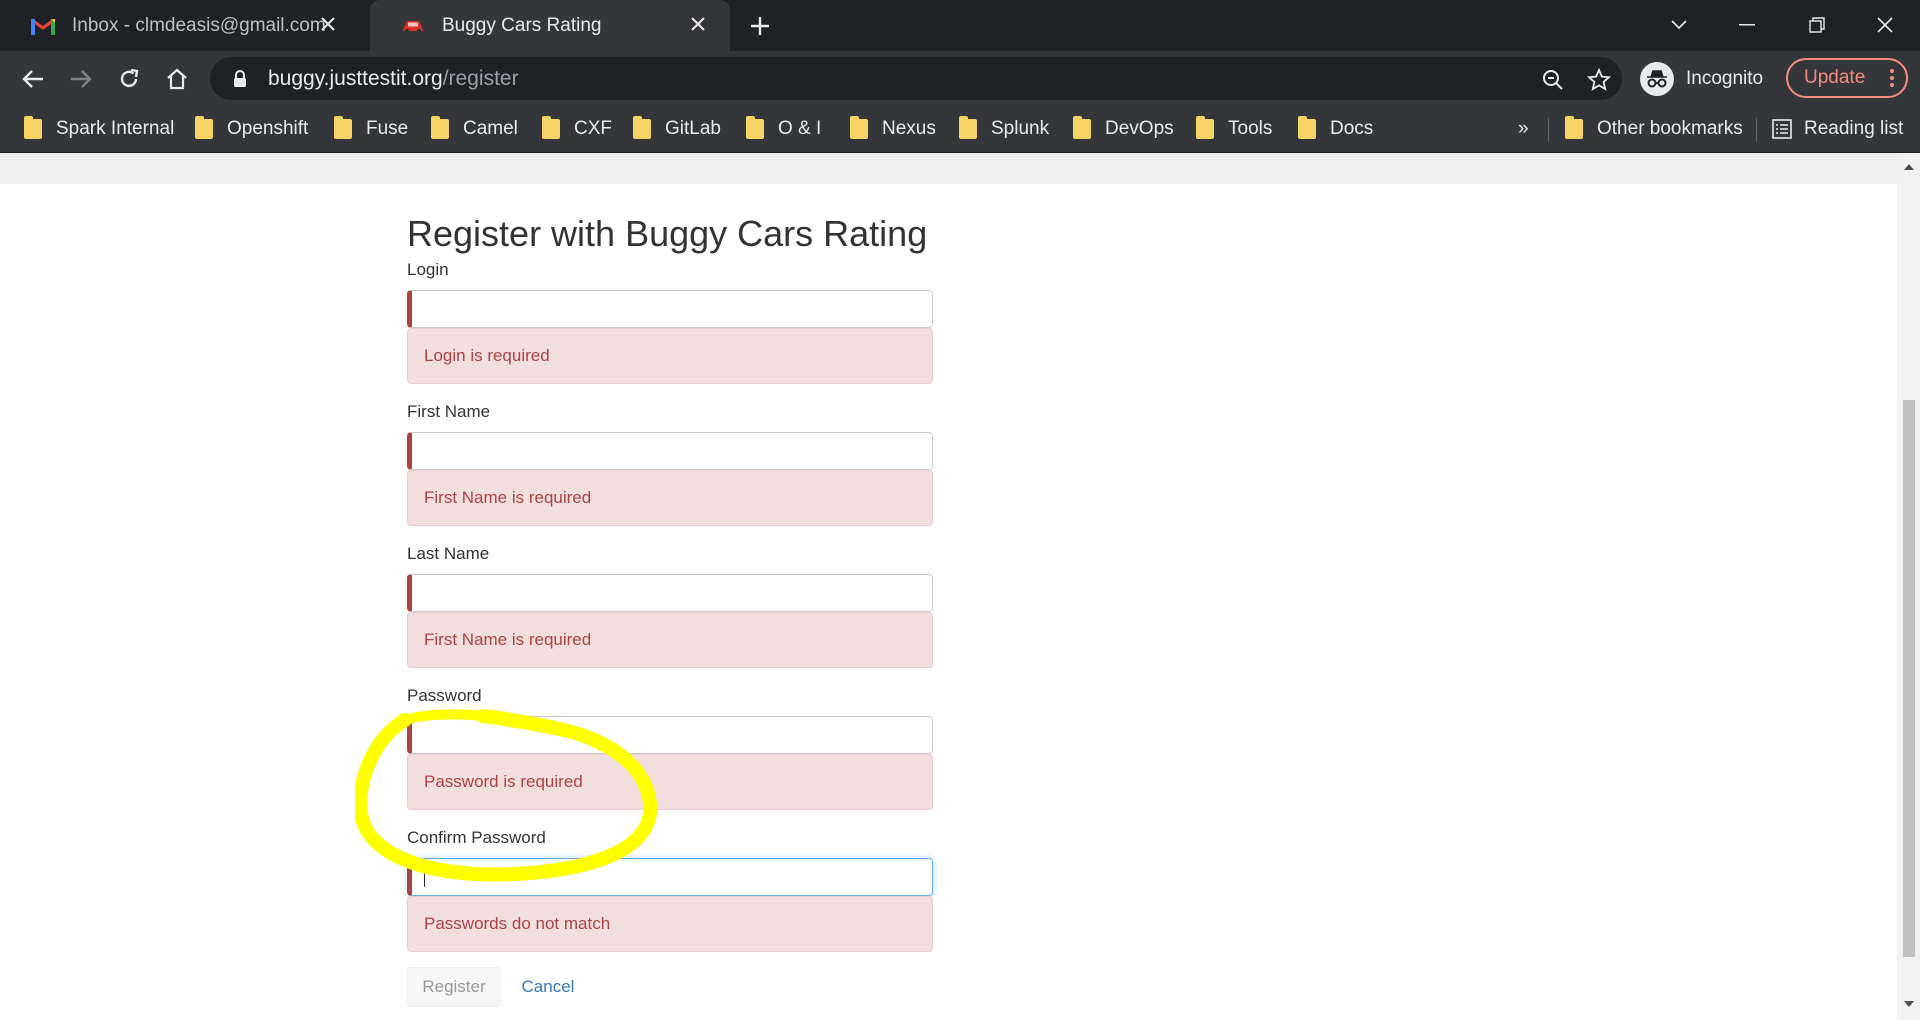 The height and width of the screenshot is (1020, 1920). I want to click on bookmark-folder: Spark Internal, so click(99, 129).